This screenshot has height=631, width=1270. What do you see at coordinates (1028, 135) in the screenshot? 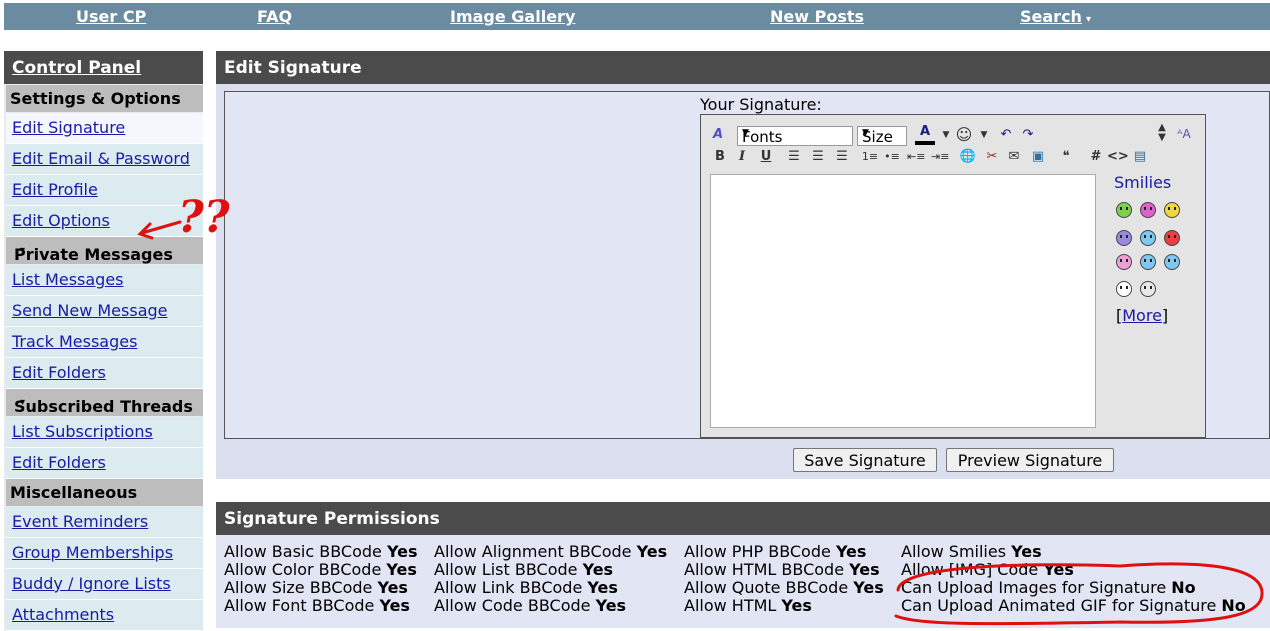
I see `redo-icon: ↷` at bounding box center [1028, 135].